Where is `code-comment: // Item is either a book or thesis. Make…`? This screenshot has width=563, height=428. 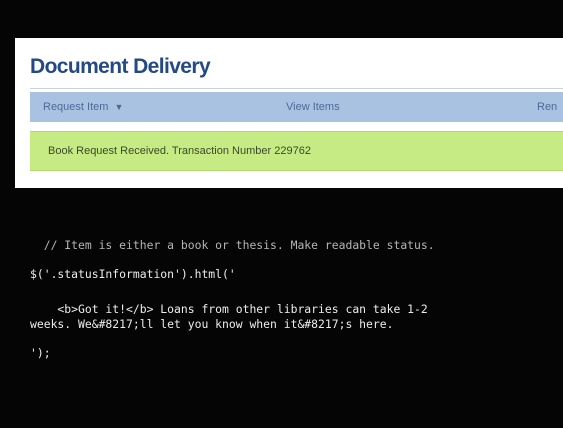
code-comment: // Item is either a book or thesis. Make… is located at coordinates (232, 245).